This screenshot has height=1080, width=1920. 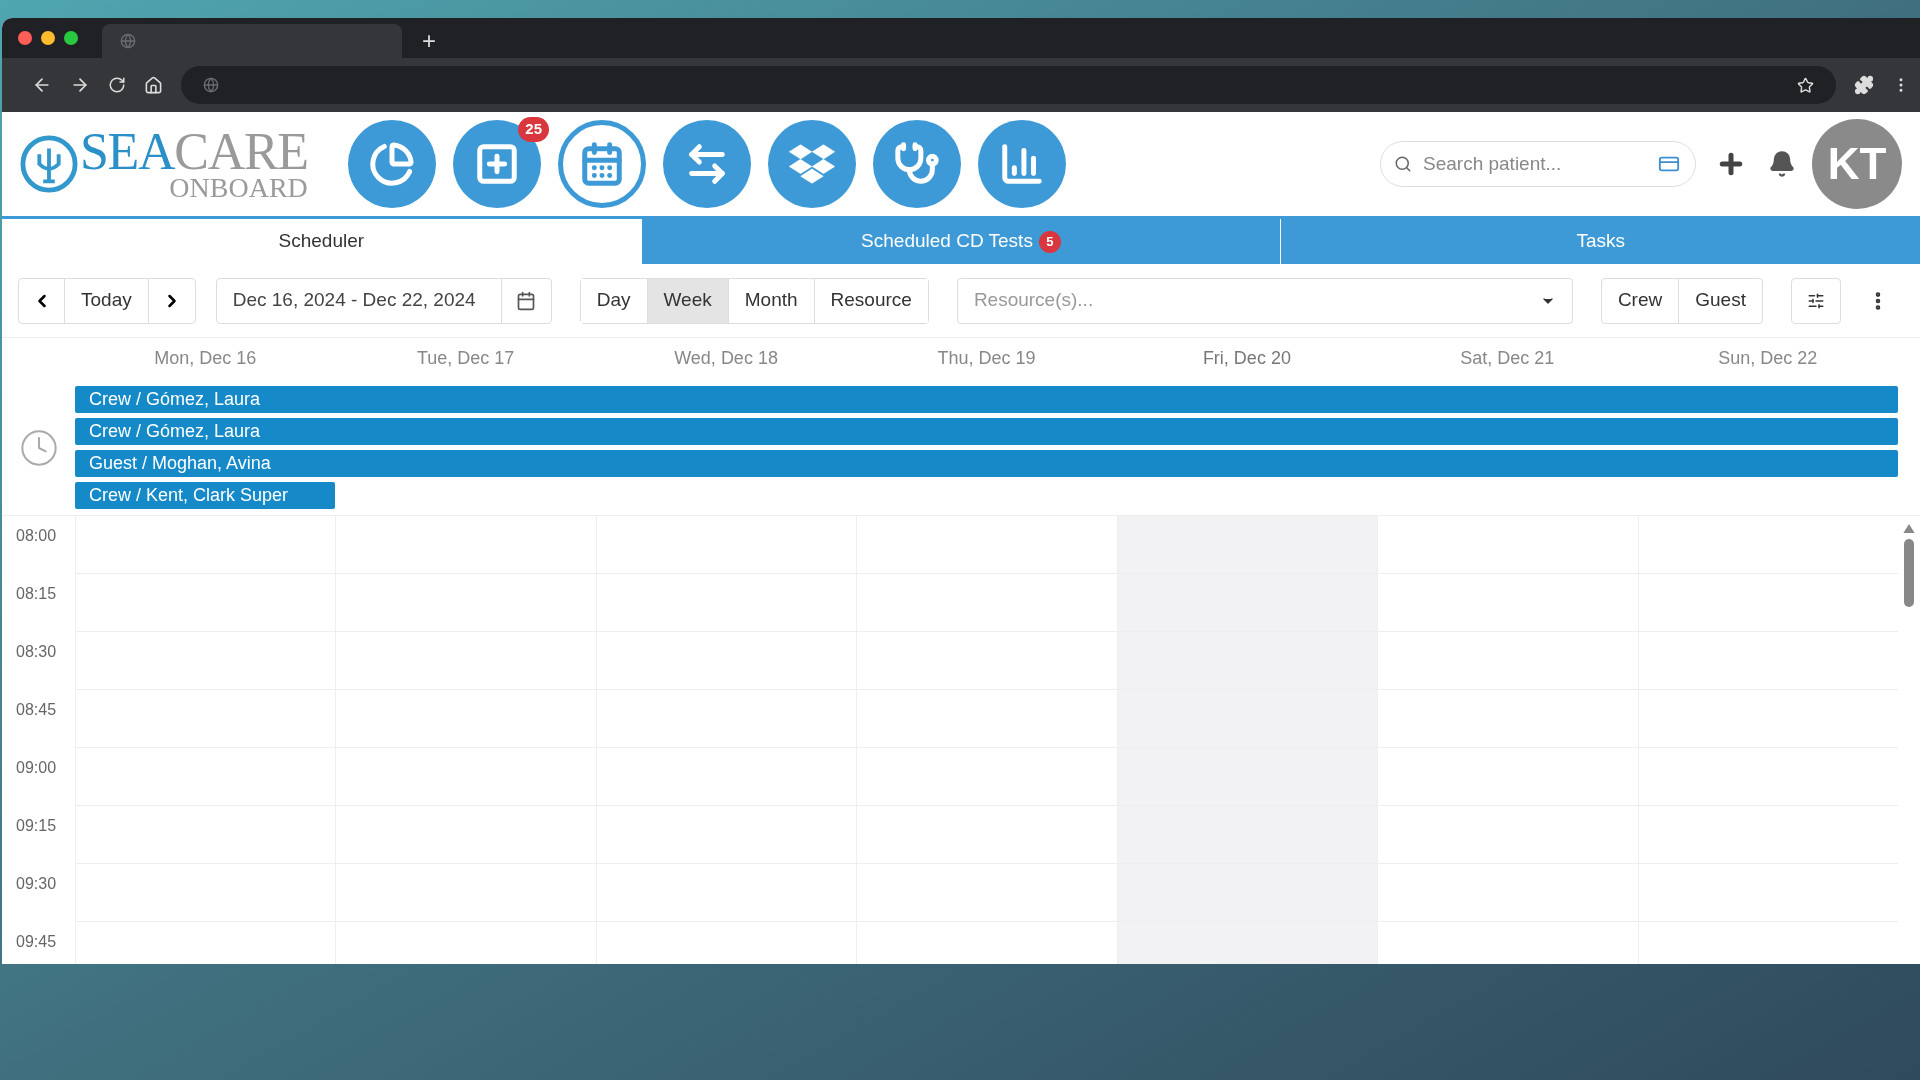 What do you see at coordinates (917, 164) in the screenshot?
I see `stethoscope-icon` at bounding box center [917, 164].